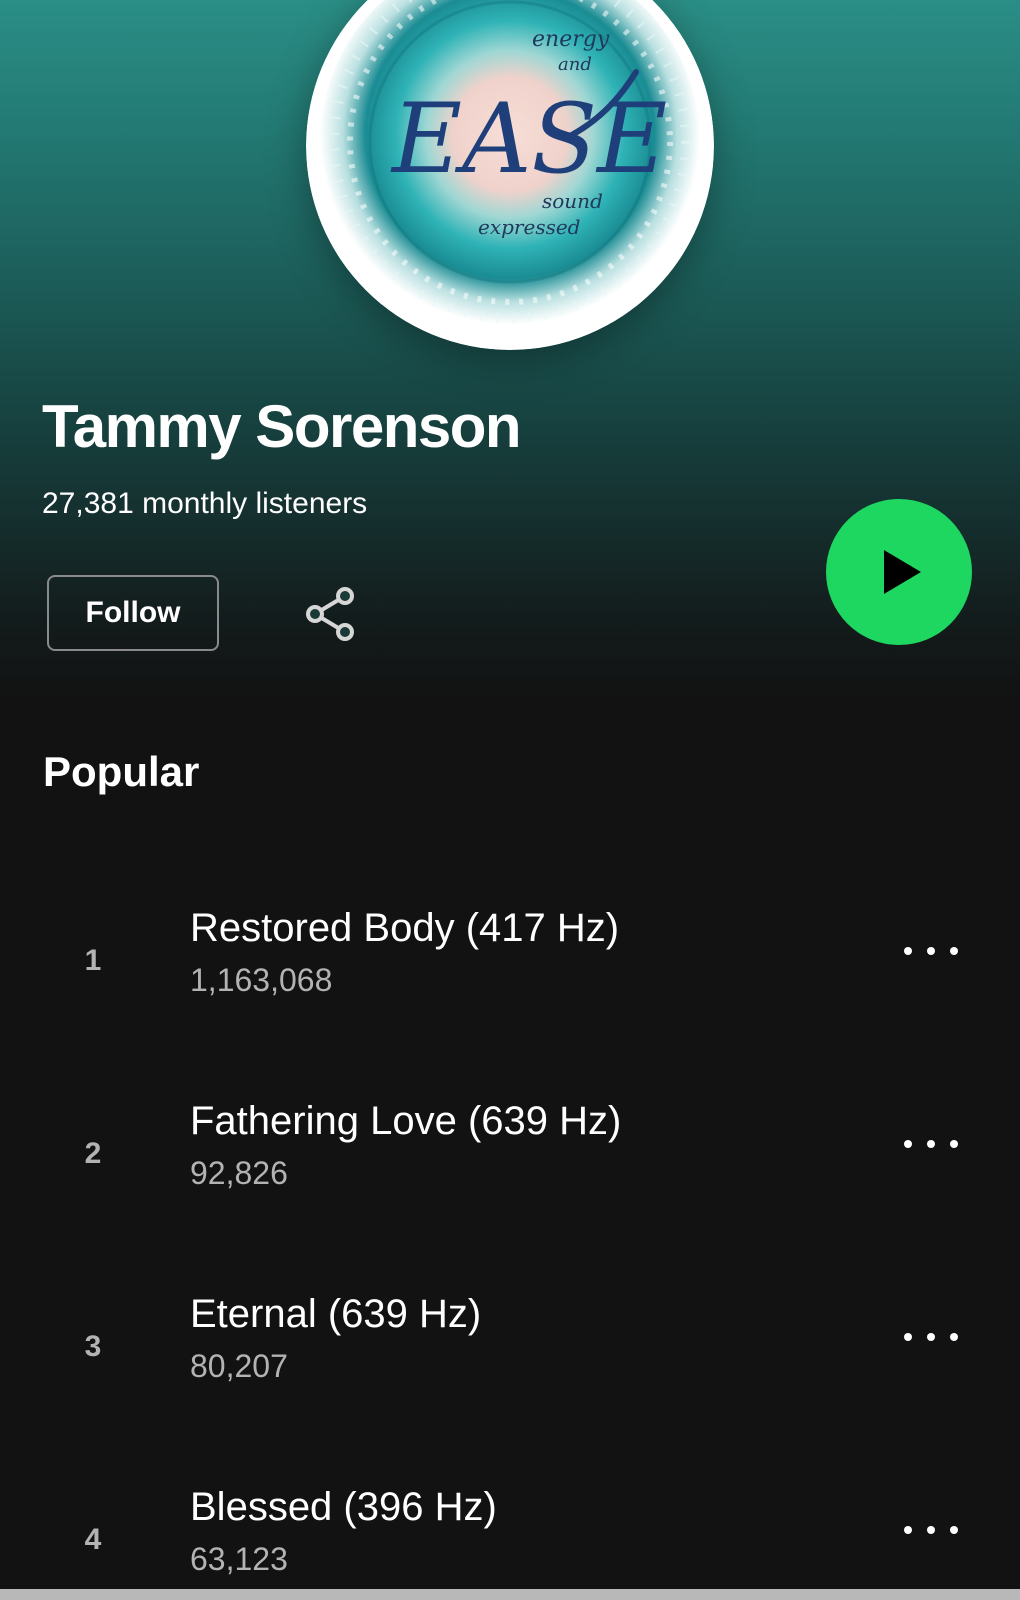  I want to click on play-button, so click(899, 572).